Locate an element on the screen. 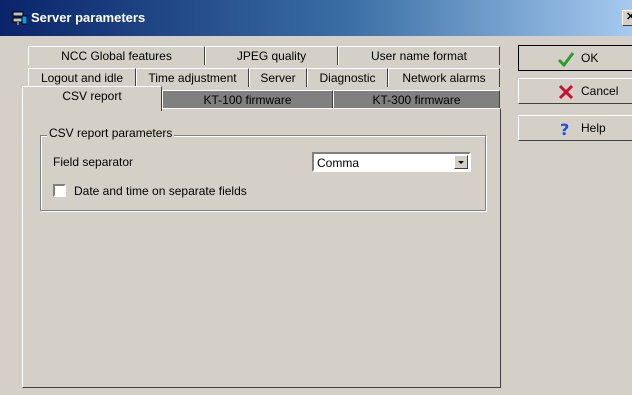 This screenshot has width=632, height=395. chevron-down-icon is located at coordinates (461, 162).